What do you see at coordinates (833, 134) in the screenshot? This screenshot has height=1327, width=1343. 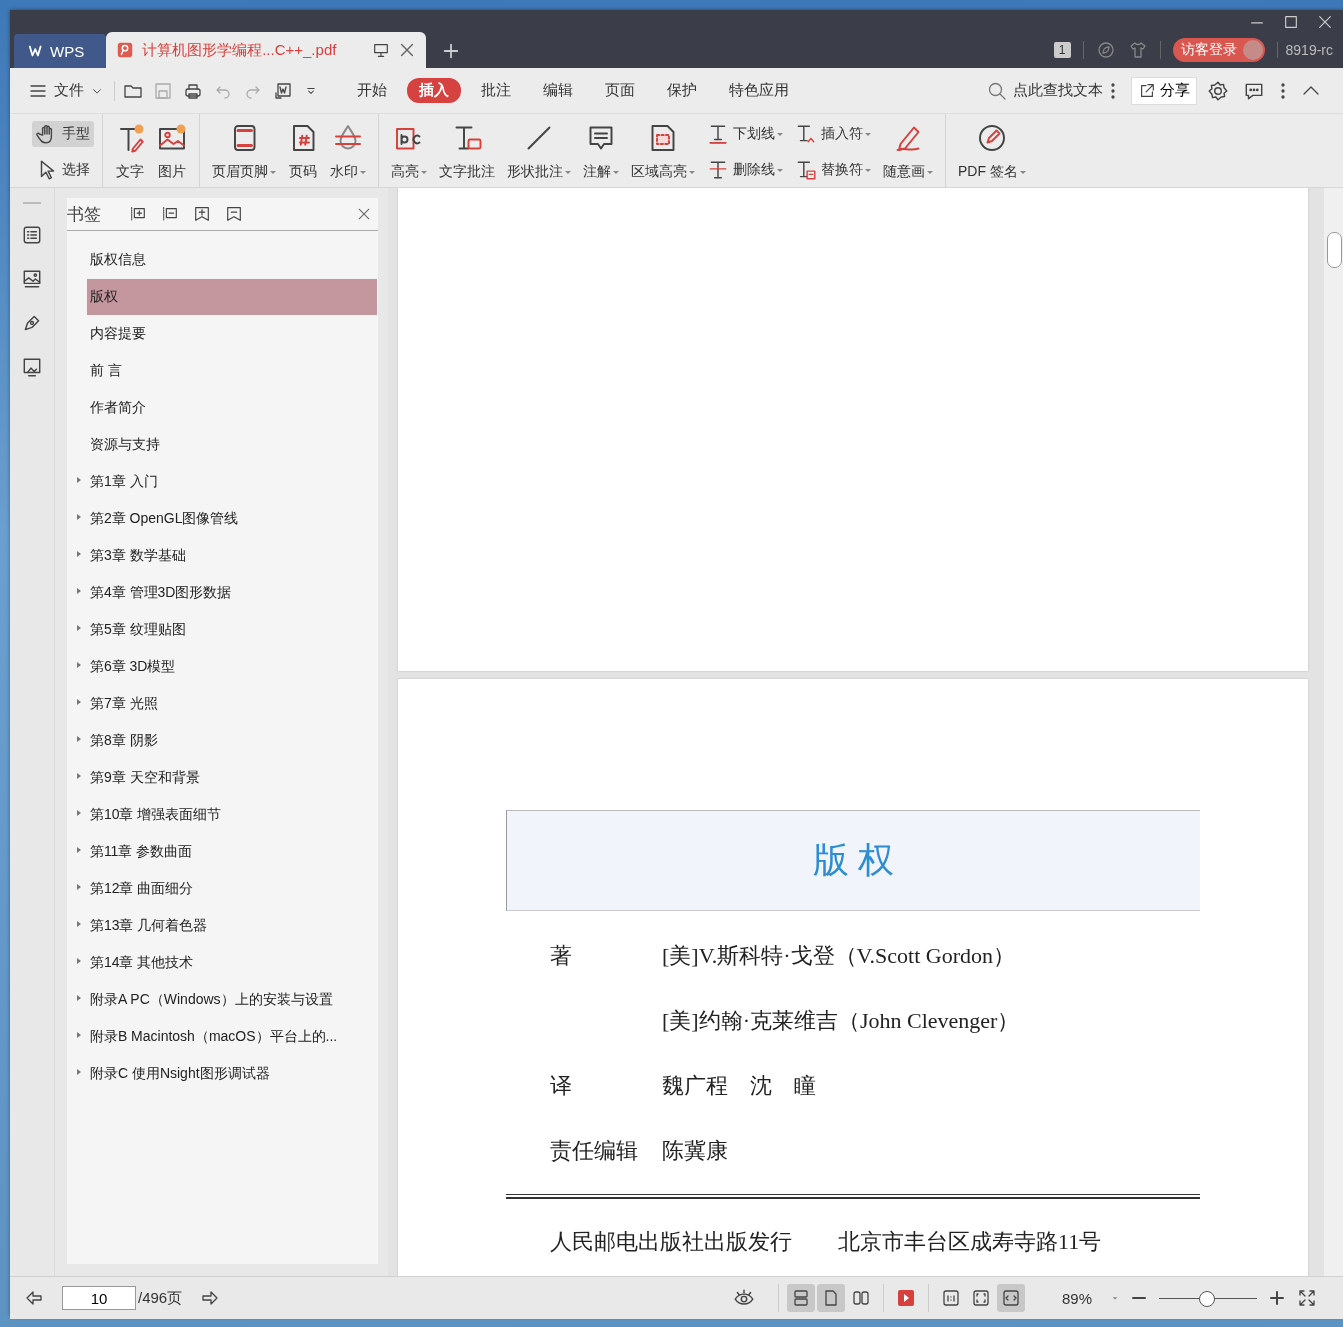 I see `toolbar-button: 插入符` at bounding box center [833, 134].